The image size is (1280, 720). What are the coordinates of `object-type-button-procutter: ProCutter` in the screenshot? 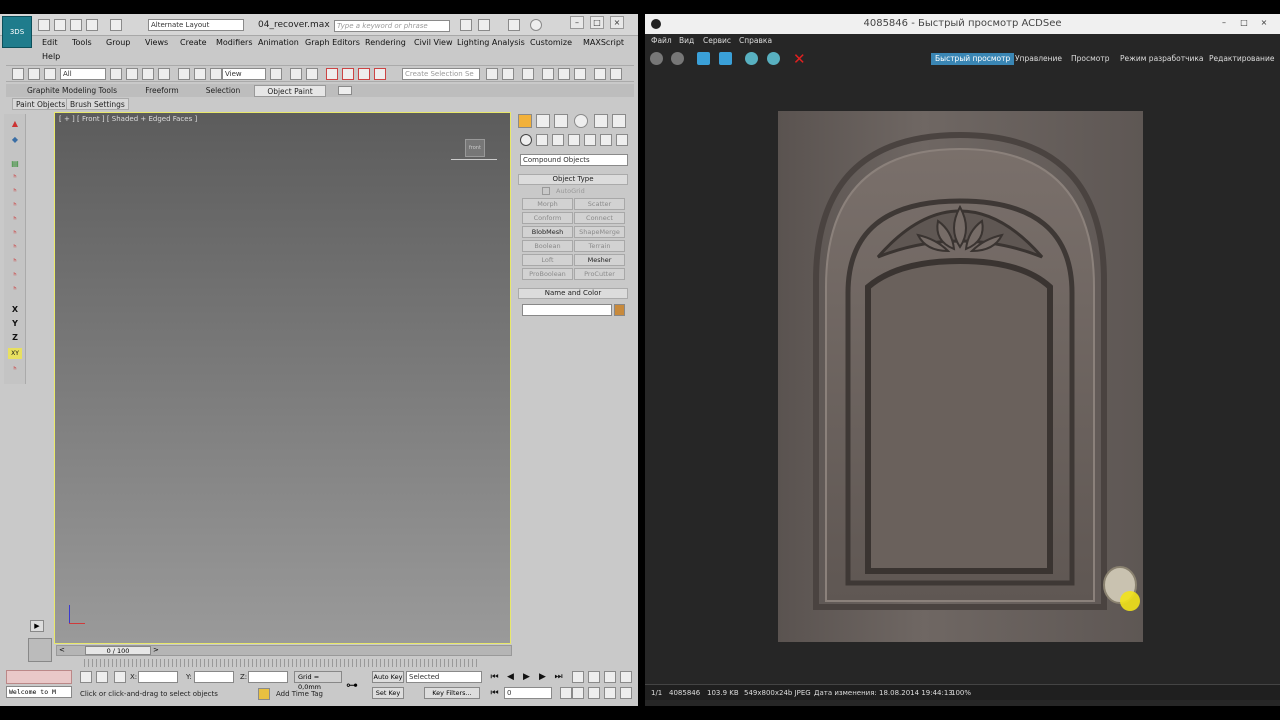 It's located at (599, 274).